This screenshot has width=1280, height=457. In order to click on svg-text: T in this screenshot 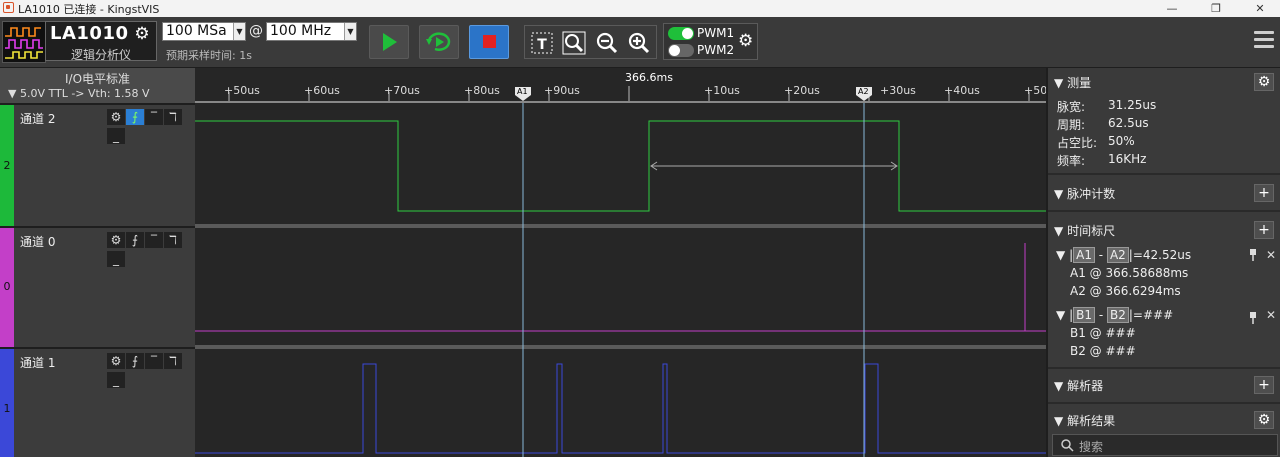, I will do `click(542, 45)`.